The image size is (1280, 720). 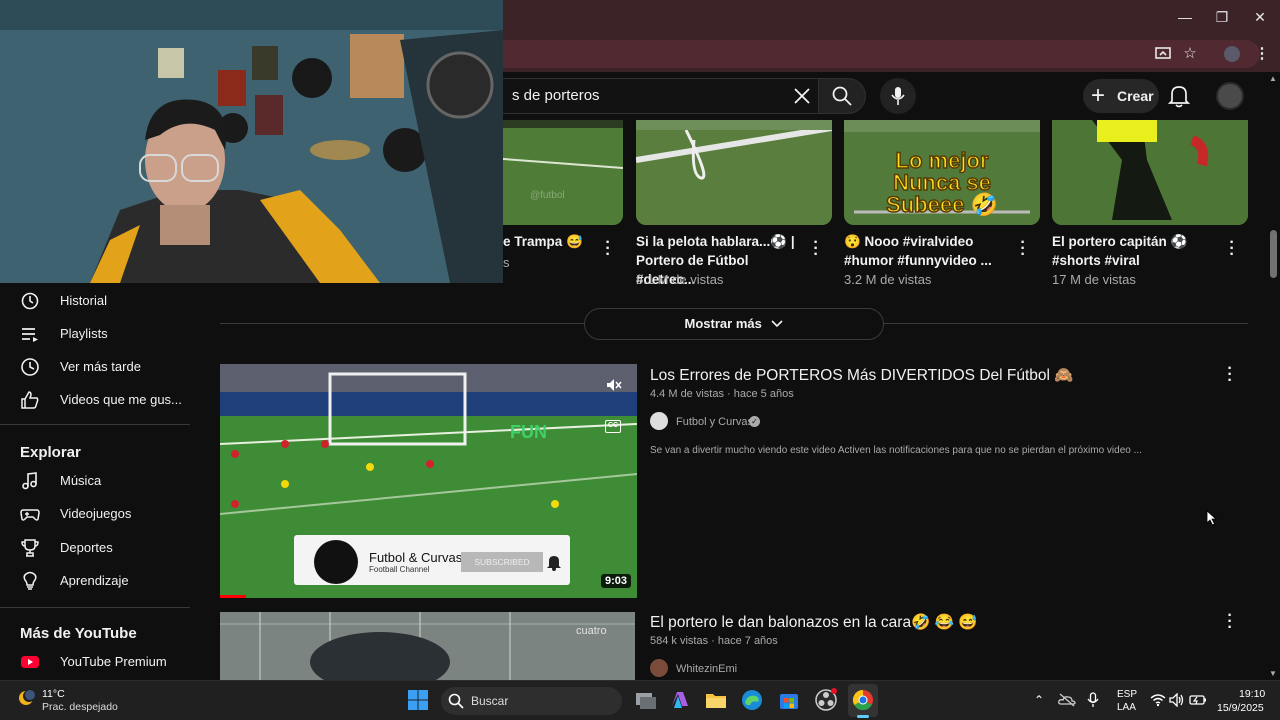 I want to click on sidebar-item-label: YouTube Premium, so click(x=113, y=661).